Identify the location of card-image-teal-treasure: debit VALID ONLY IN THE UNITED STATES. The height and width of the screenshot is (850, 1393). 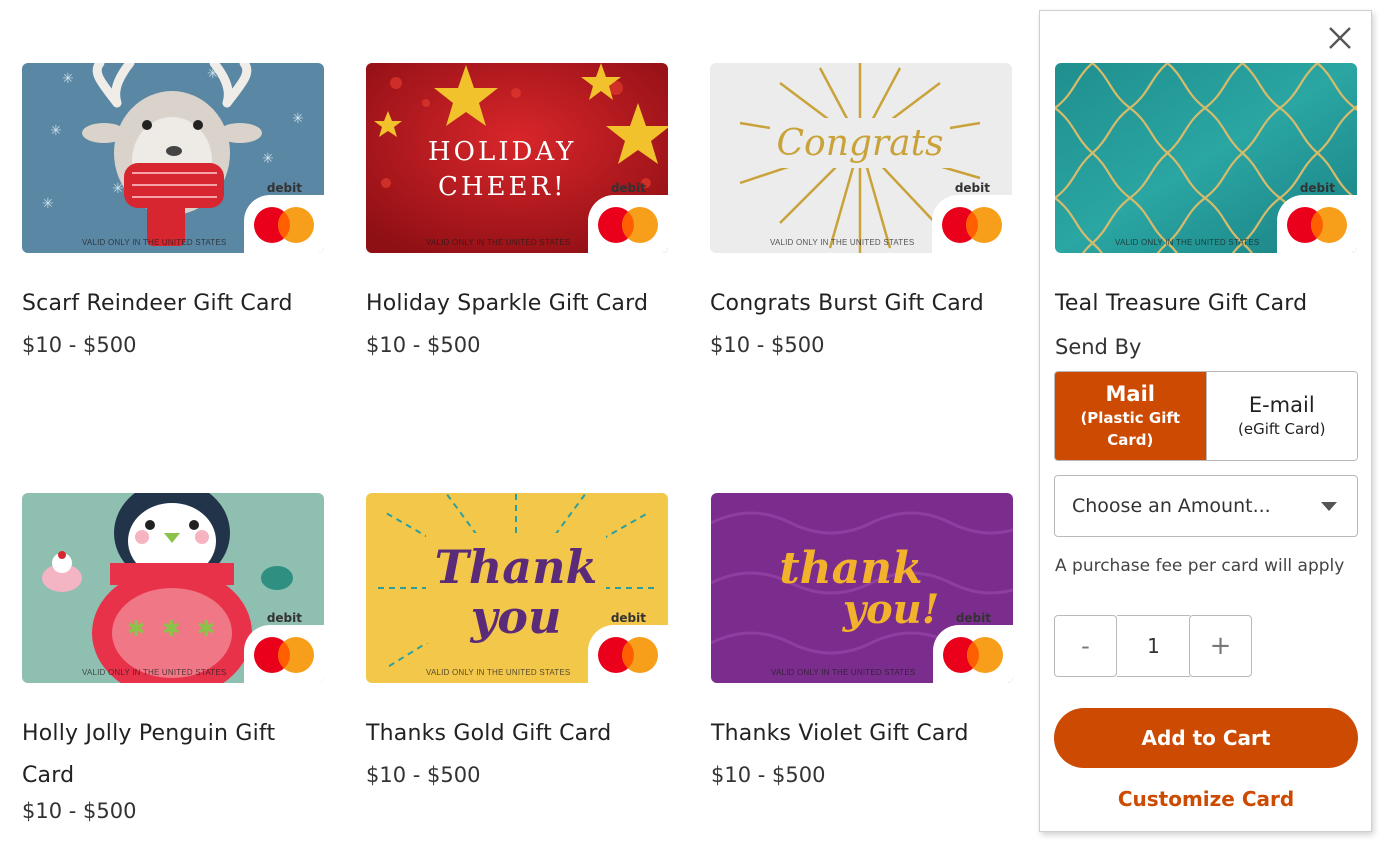
(1206, 158).